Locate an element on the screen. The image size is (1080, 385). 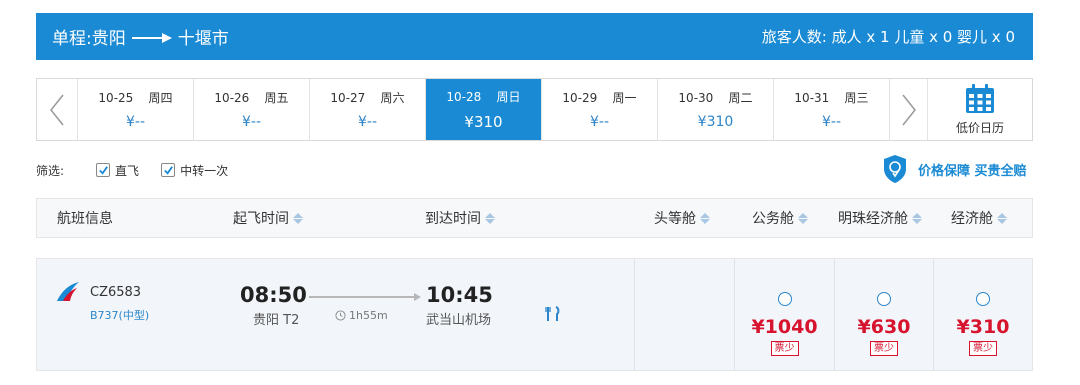
col-label: 到达时间 is located at coordinates (453, 219).